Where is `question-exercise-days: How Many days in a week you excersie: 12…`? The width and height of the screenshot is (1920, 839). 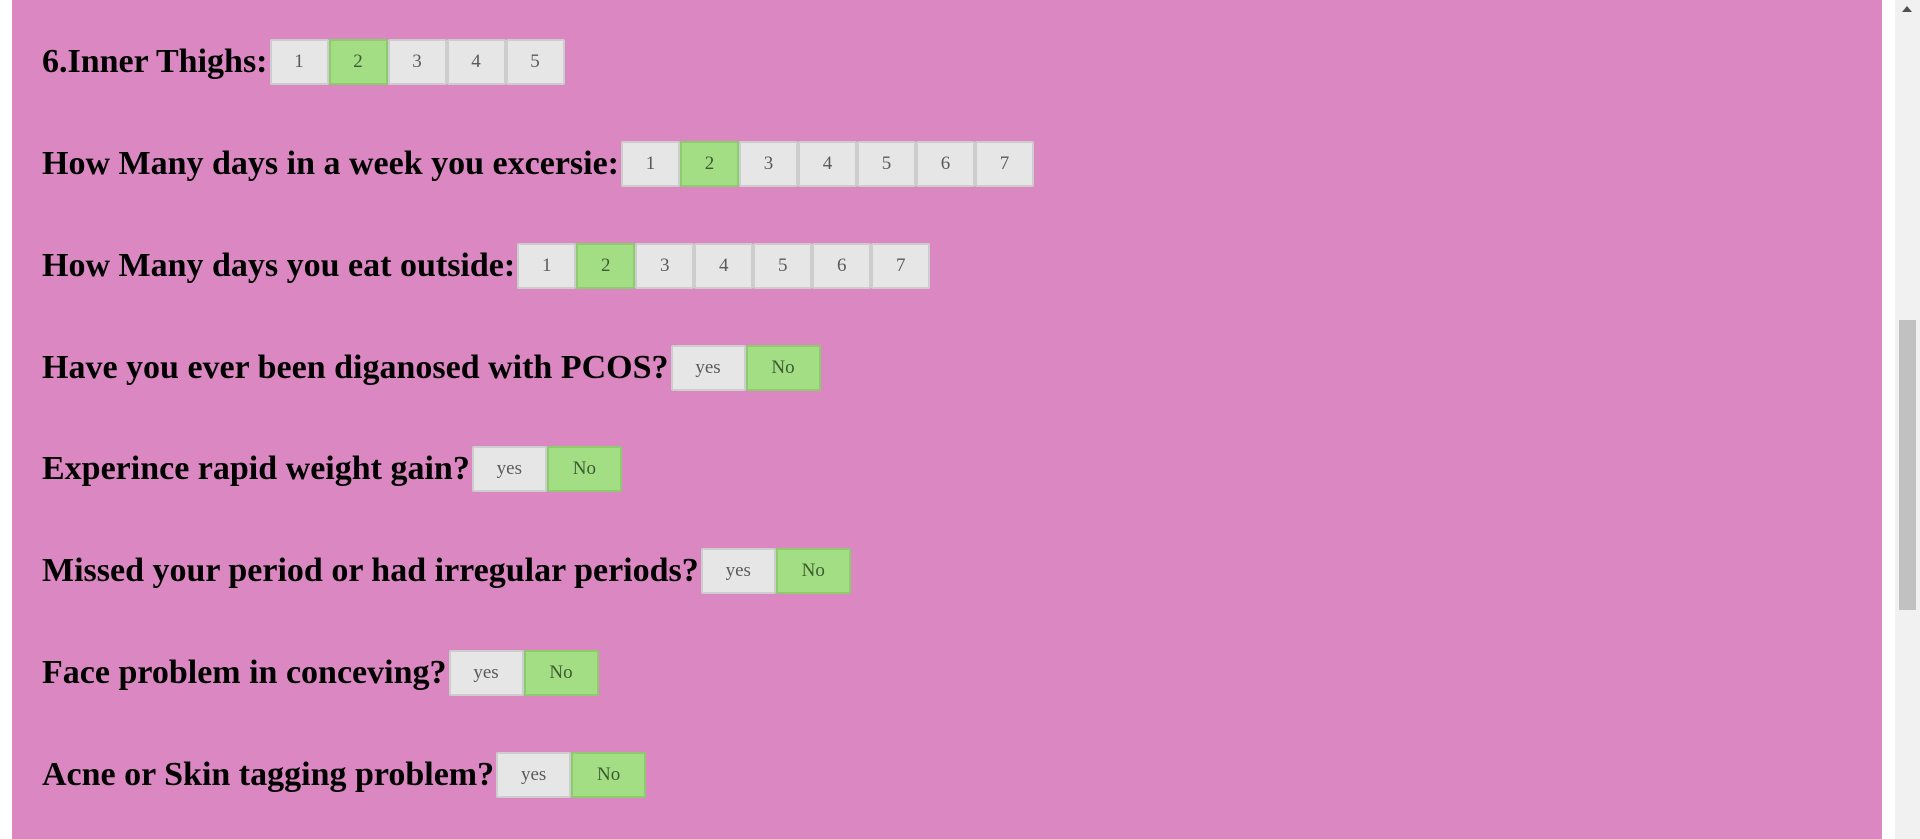 question-exercise-days: How Many days in a week you excersie: 12… is located at coordinates (538, 164).